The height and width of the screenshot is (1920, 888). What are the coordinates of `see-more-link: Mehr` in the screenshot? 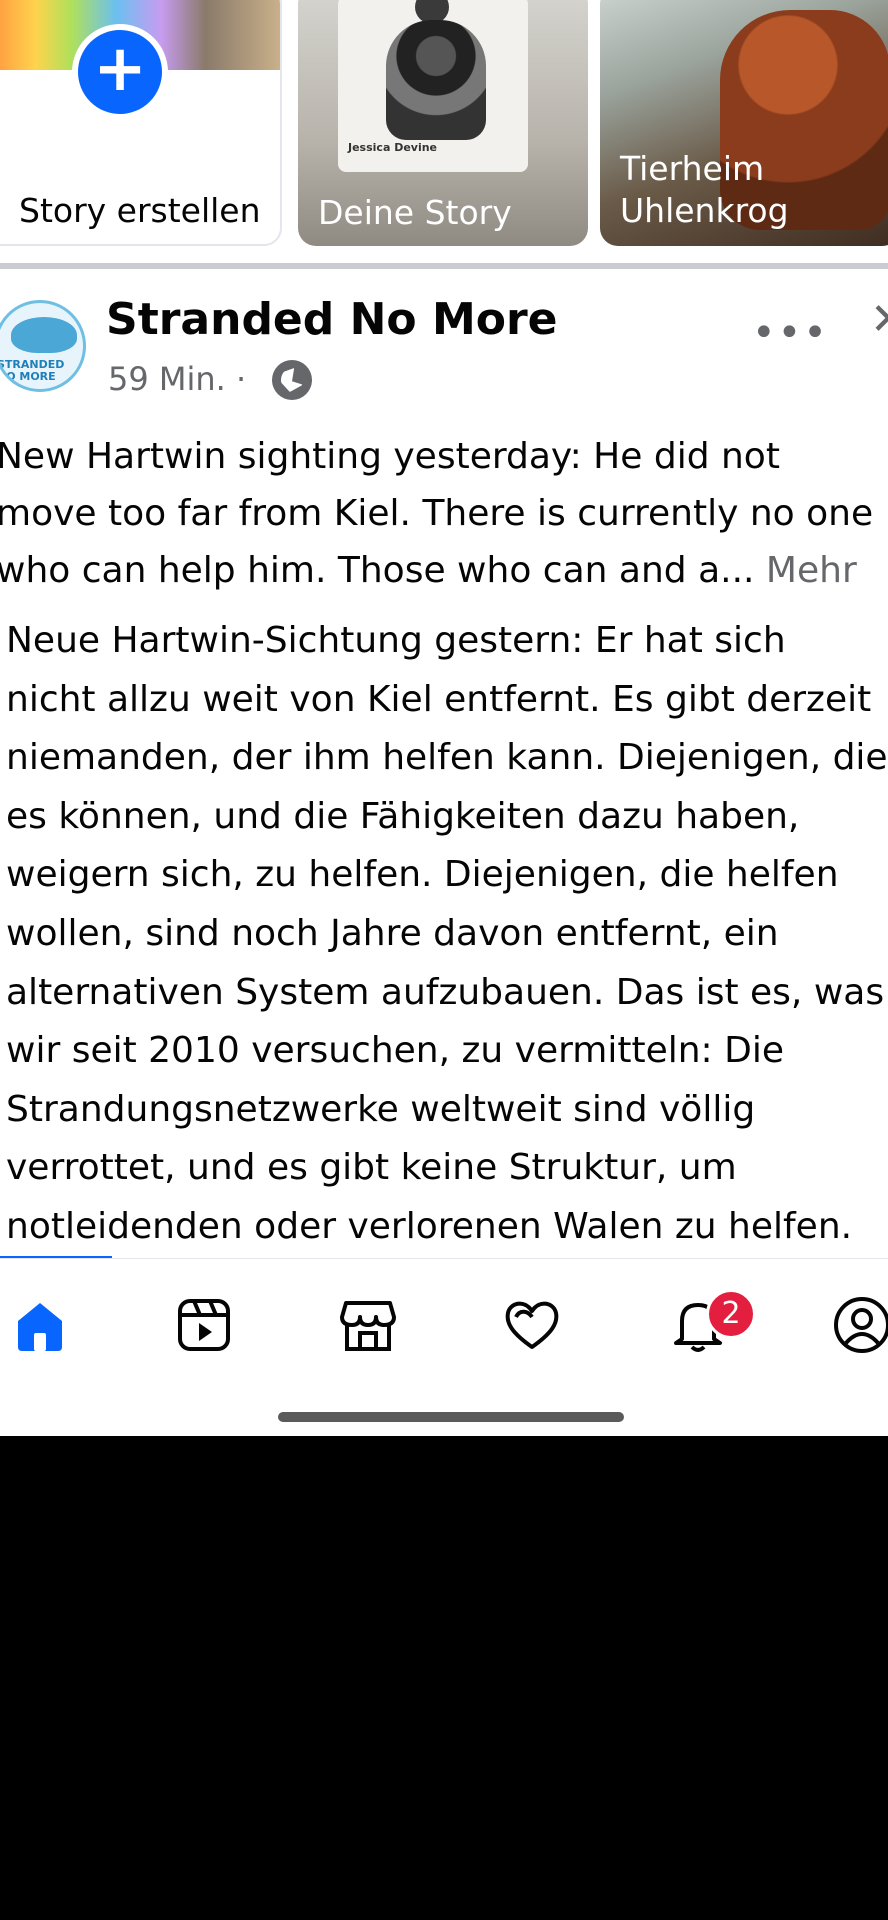 It's located at (811, 570).